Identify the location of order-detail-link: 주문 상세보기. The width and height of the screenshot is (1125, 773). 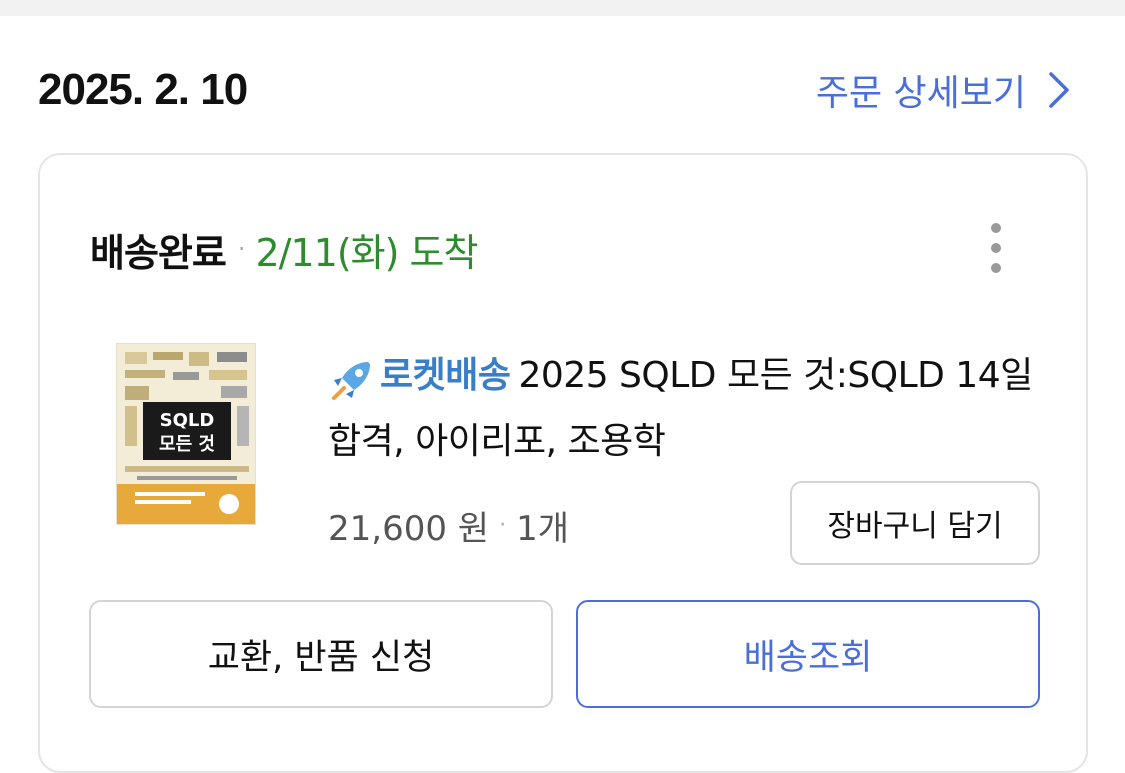
(943, 90).